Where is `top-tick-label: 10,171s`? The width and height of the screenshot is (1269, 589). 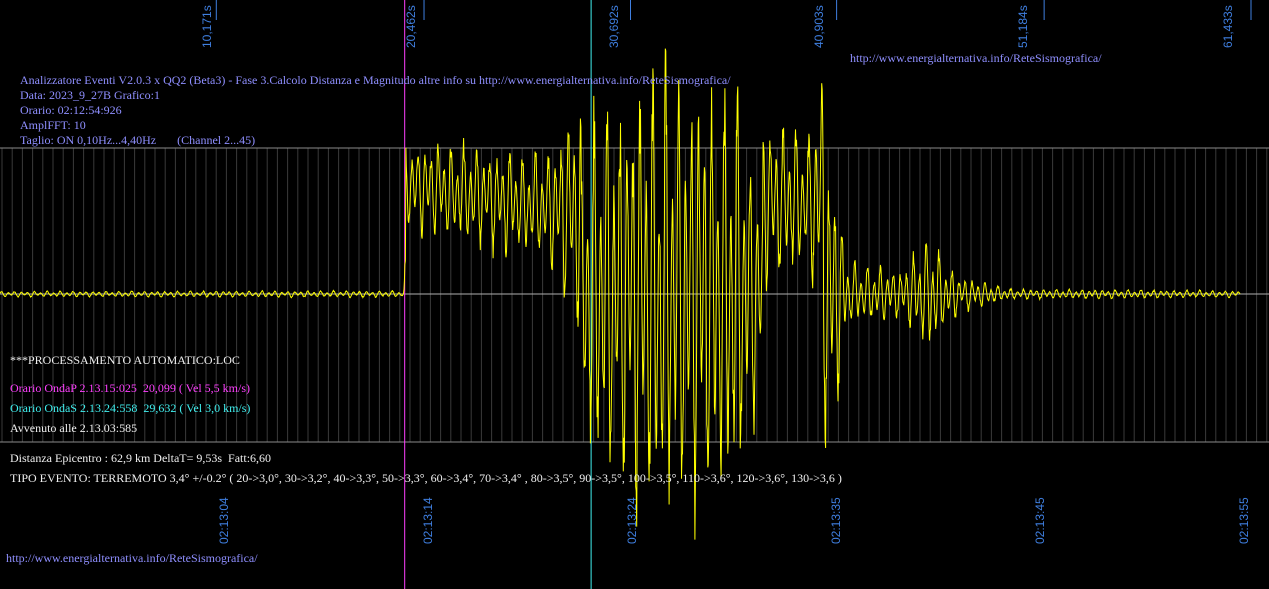
top-tick-label: 10,171s is located at coordinates (207, 26).